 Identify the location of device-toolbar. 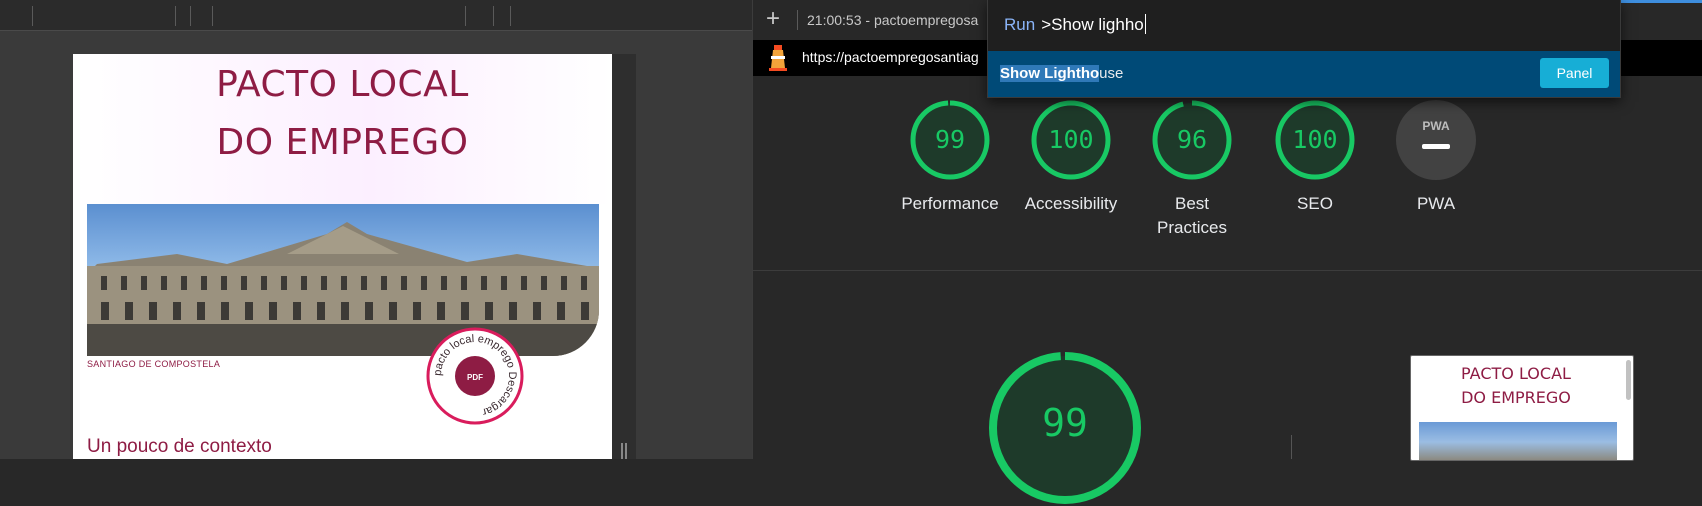
(376, 15).